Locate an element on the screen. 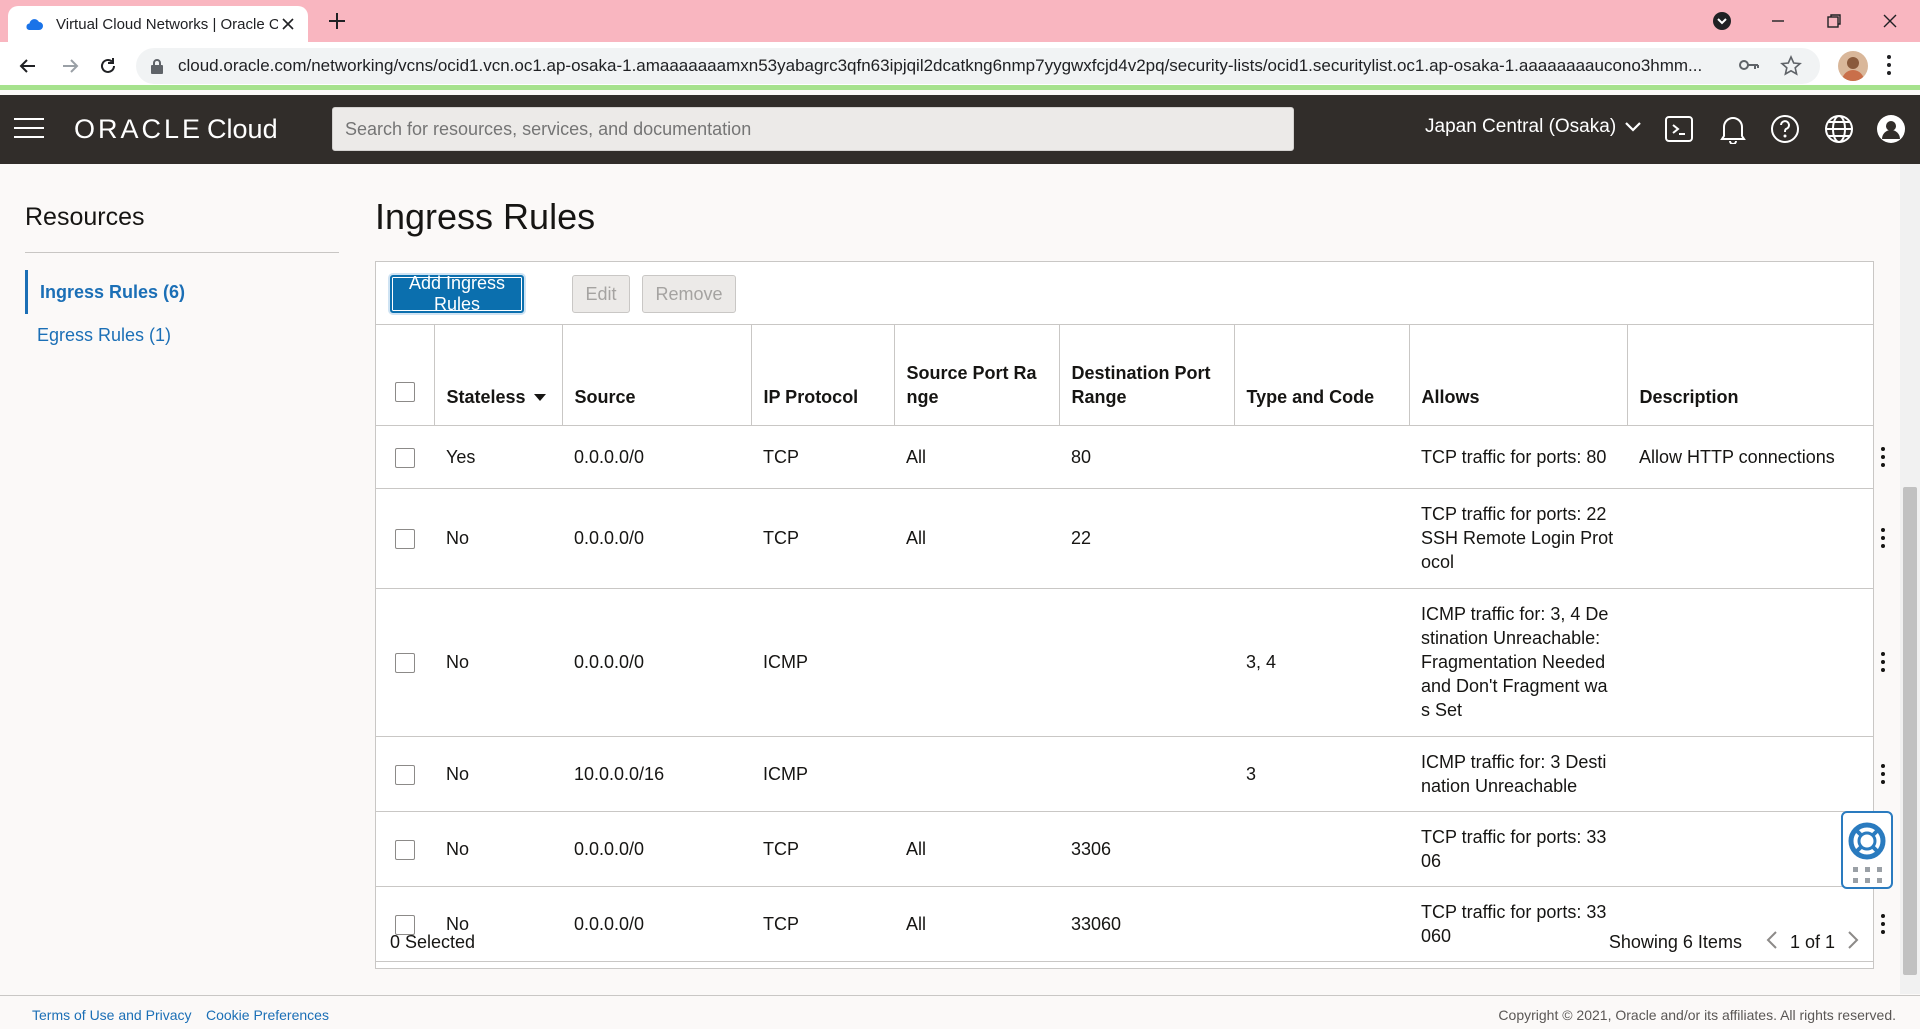 The image size is (1920, 1029). description-cell is located at coordinates (1750, 849).